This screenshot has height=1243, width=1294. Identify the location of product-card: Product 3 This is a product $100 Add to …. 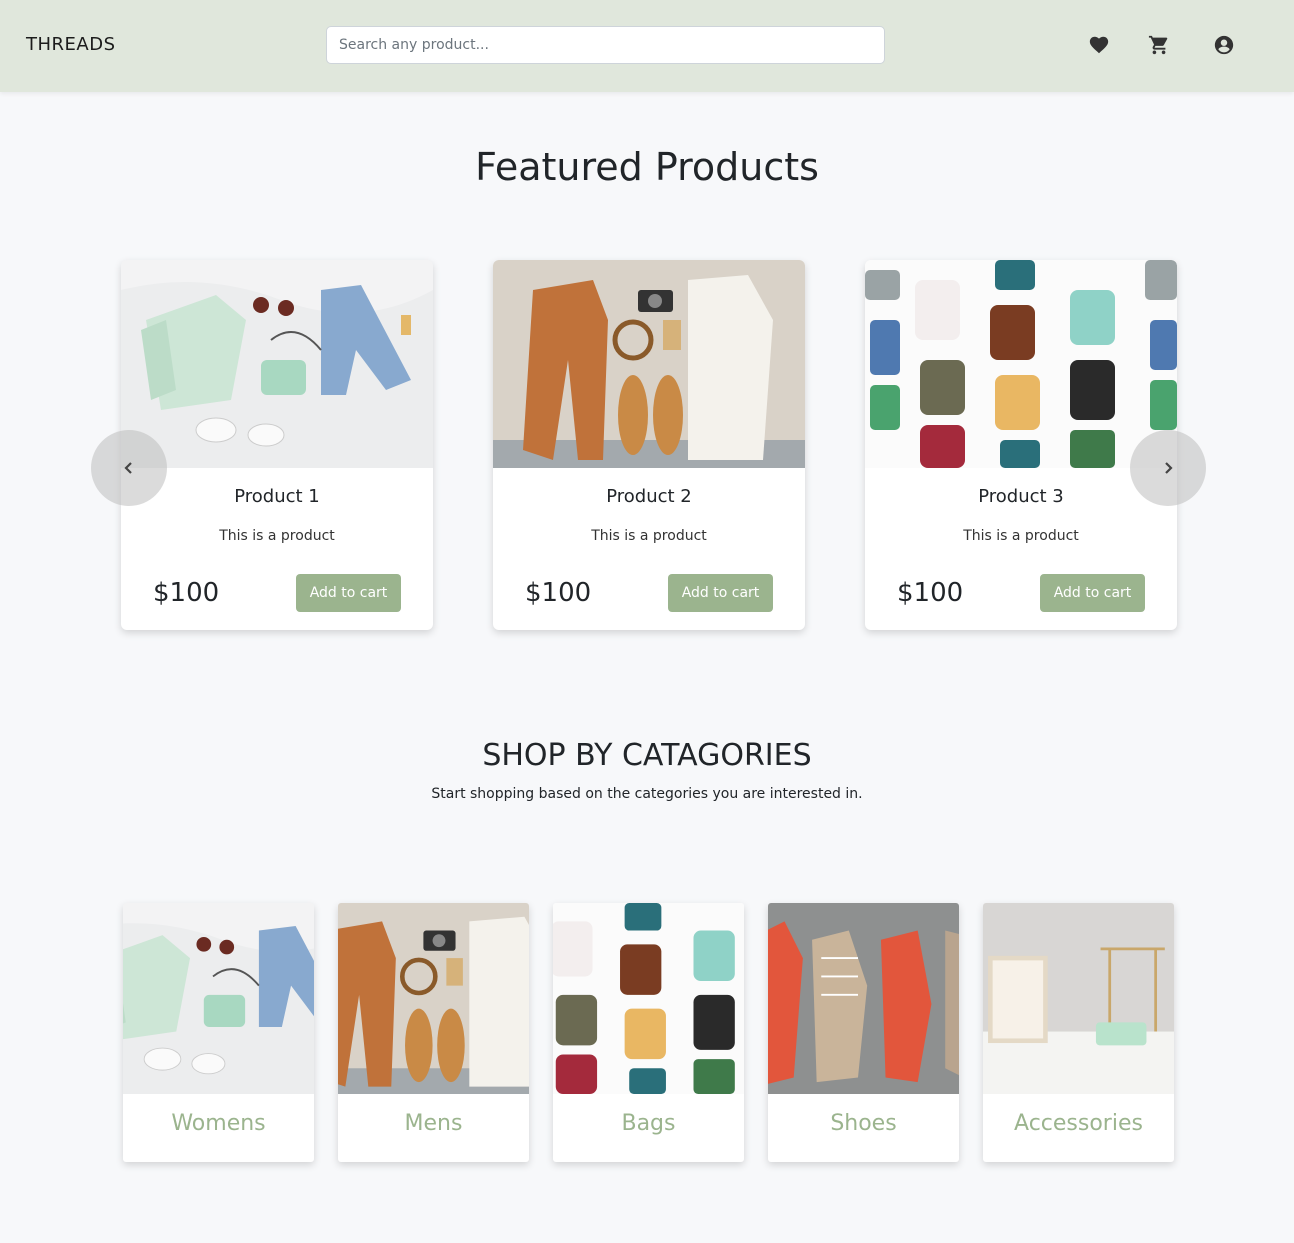
(1021, 445).